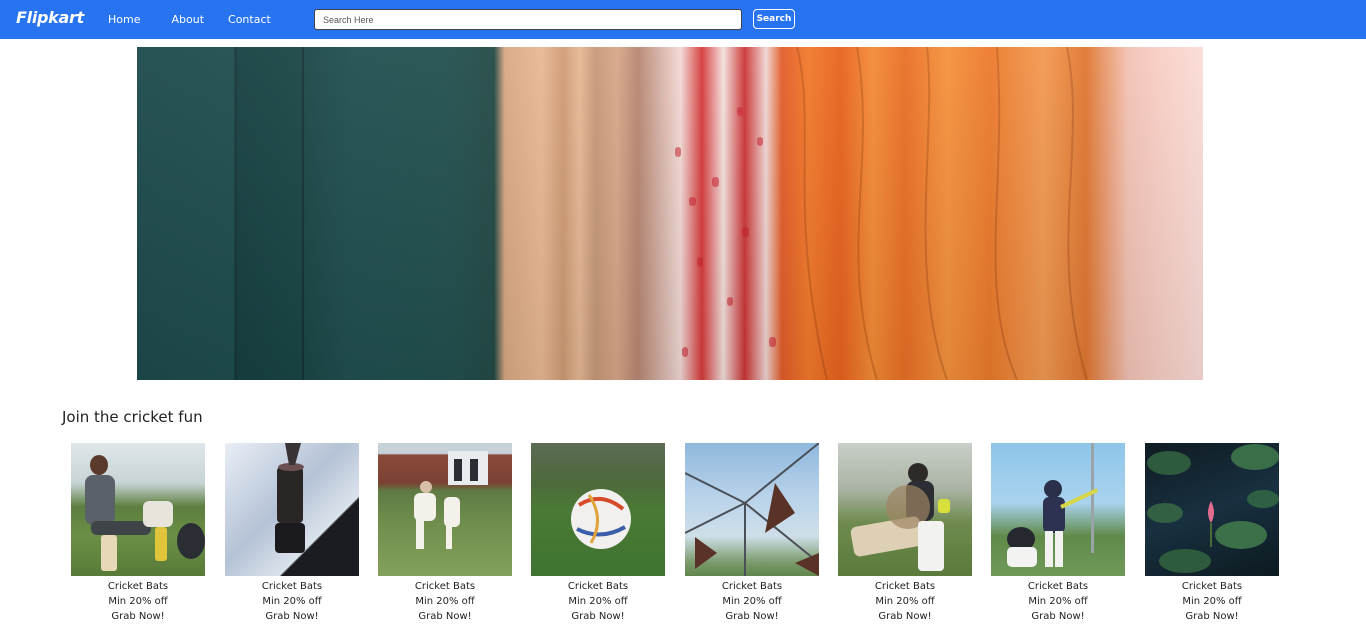  Describe the element at coordinates (132, 417) in the screenshot. I see `section-title: Join the cricket fun` at that location.